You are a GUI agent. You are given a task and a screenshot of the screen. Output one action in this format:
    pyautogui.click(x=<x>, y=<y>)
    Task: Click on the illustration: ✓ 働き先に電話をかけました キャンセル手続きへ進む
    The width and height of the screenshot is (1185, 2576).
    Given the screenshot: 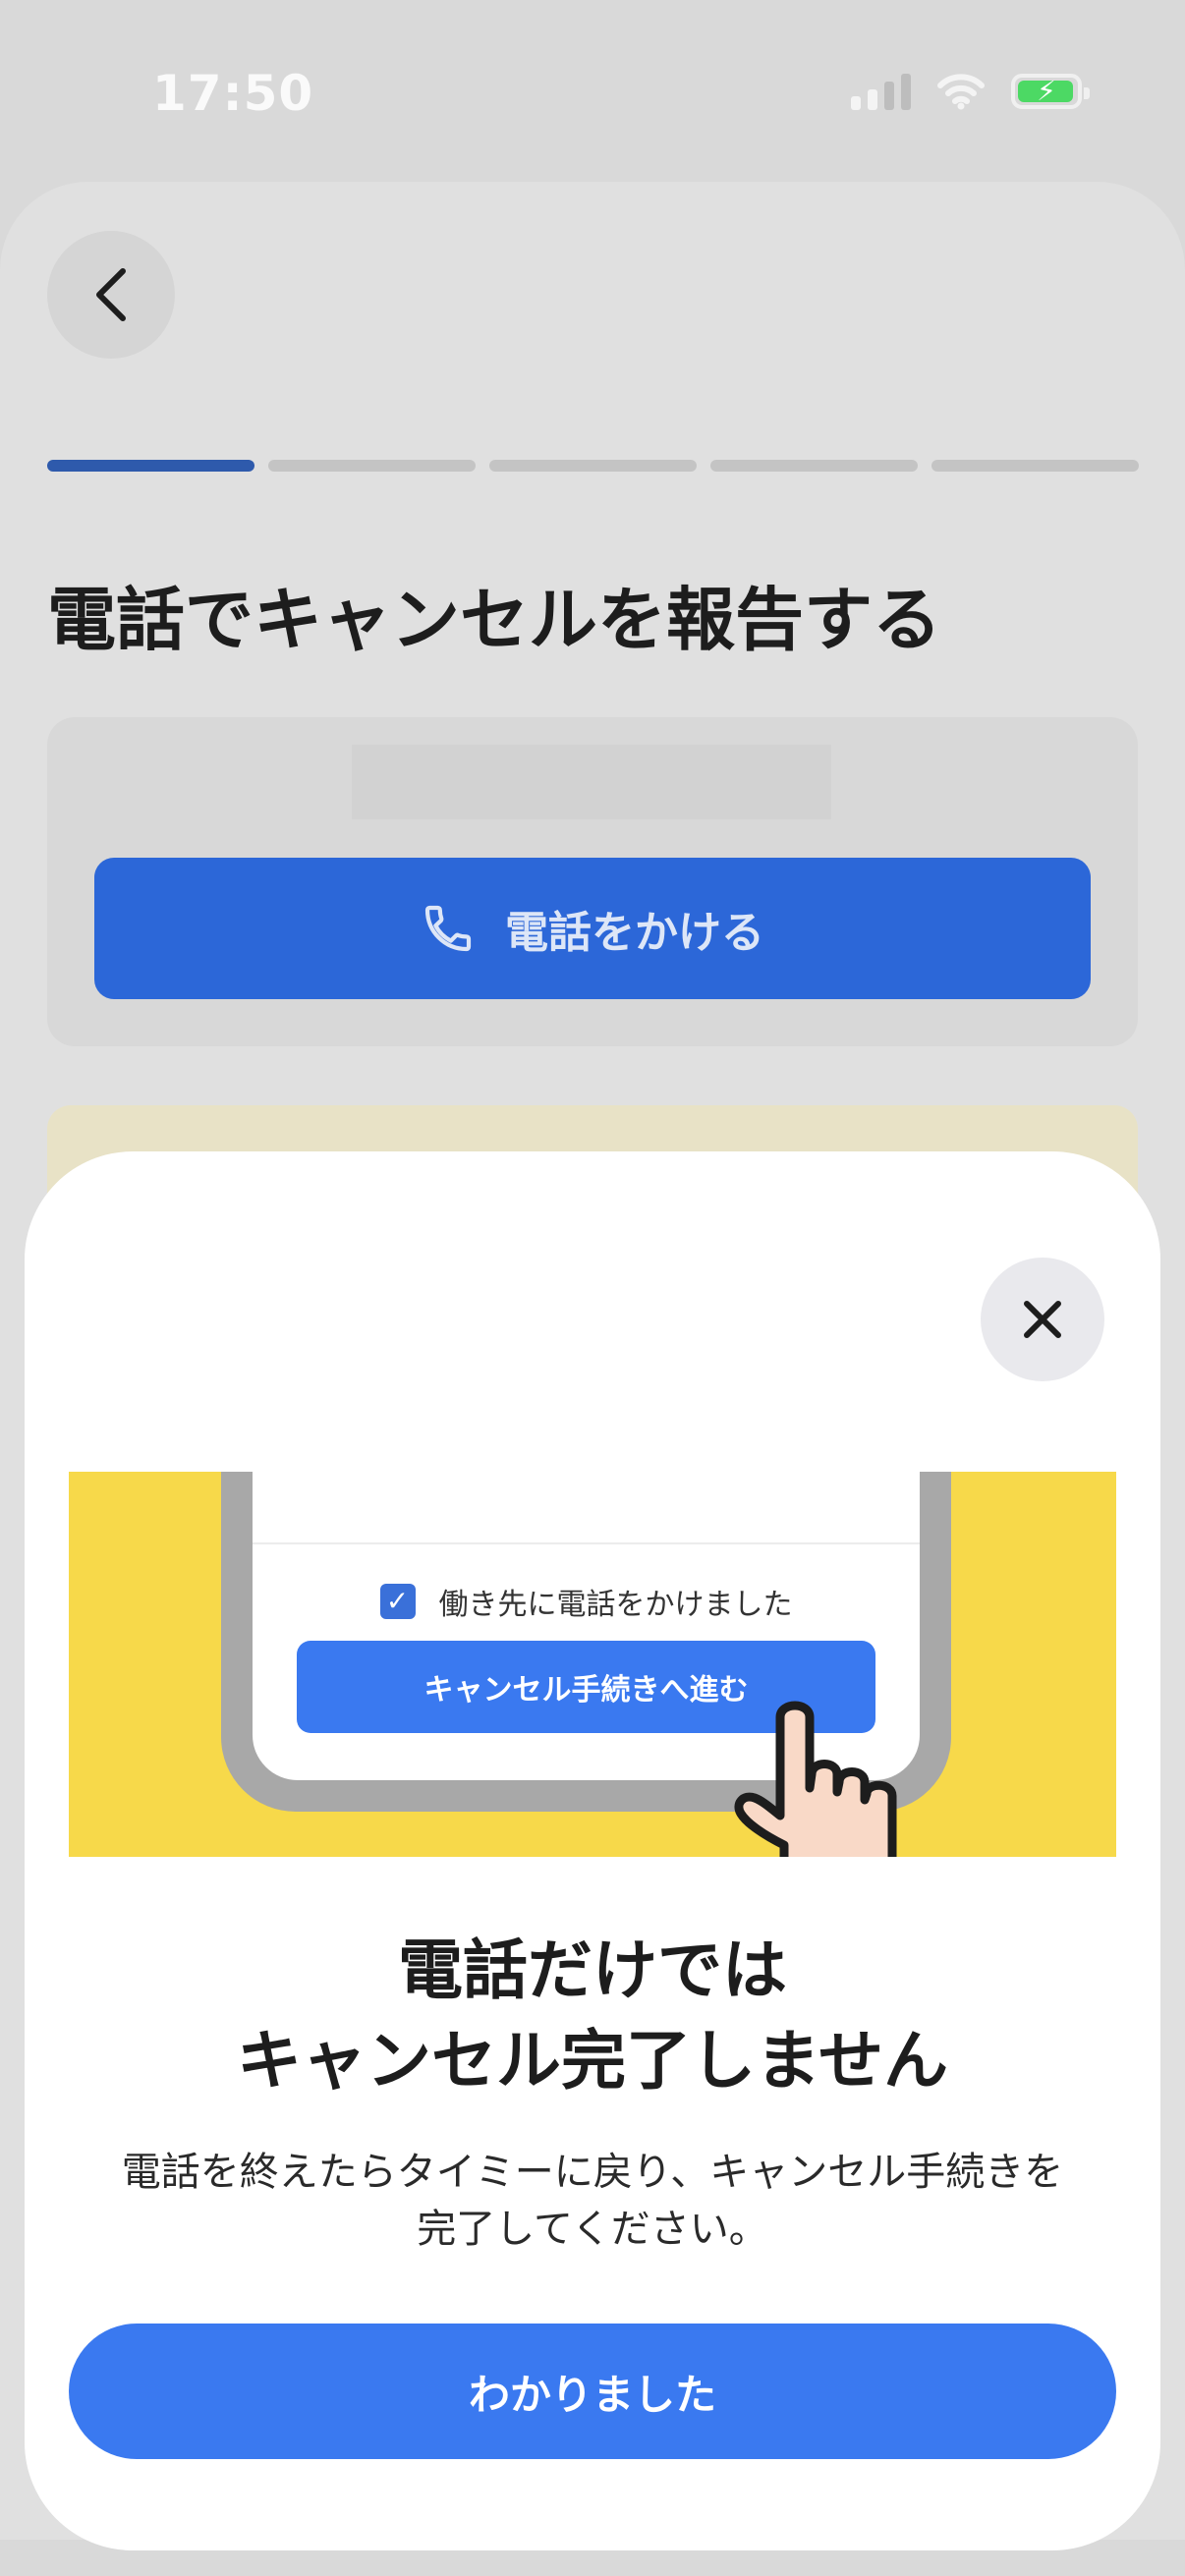 What is the action you would take?
    pyautogui.click(x=592, y=1664)
    